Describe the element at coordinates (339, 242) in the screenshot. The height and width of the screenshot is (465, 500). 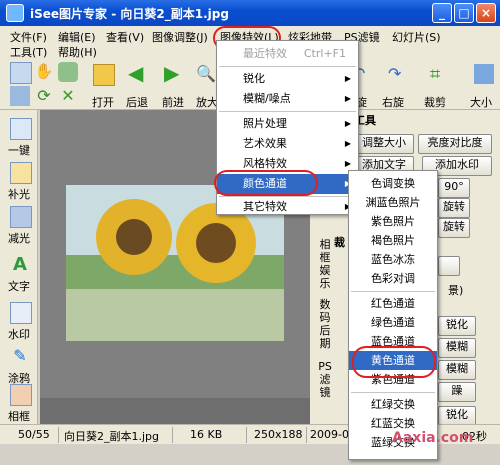
I see `crop-section-label: 裁` at that location.